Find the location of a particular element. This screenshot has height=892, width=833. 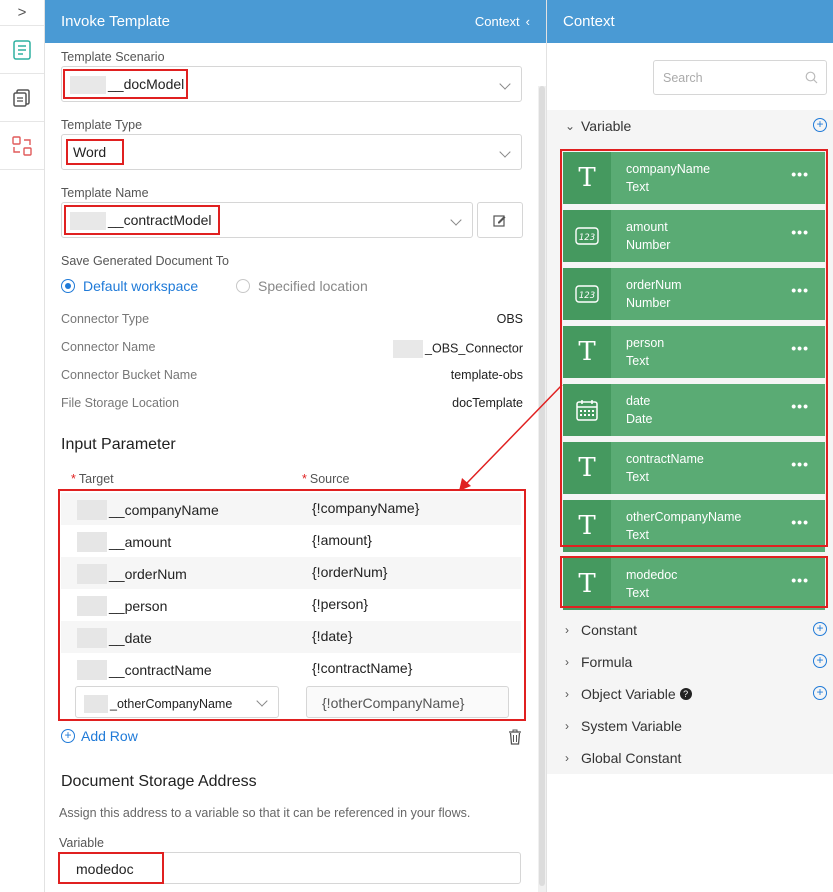

col-source-header: * Source is located at coordinates (326, 479).